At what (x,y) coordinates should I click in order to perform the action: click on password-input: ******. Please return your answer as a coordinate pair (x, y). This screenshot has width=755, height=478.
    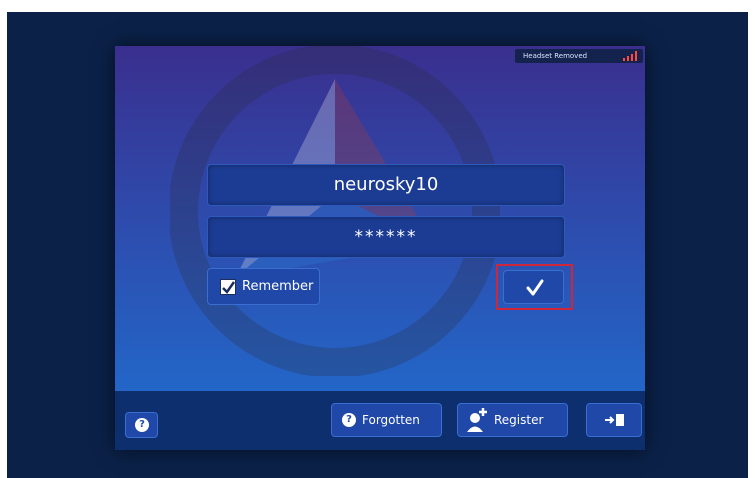
    Looking at the image, I should click on (386, 237).